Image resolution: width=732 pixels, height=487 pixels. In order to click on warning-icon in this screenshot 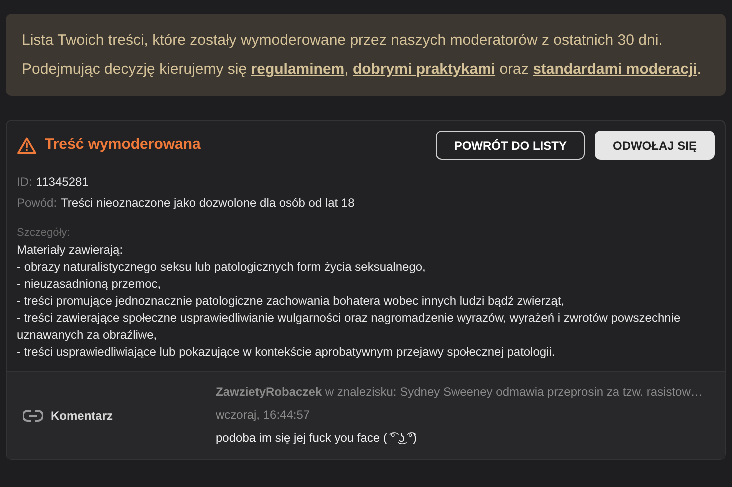, I will do `click(27, 145)`.